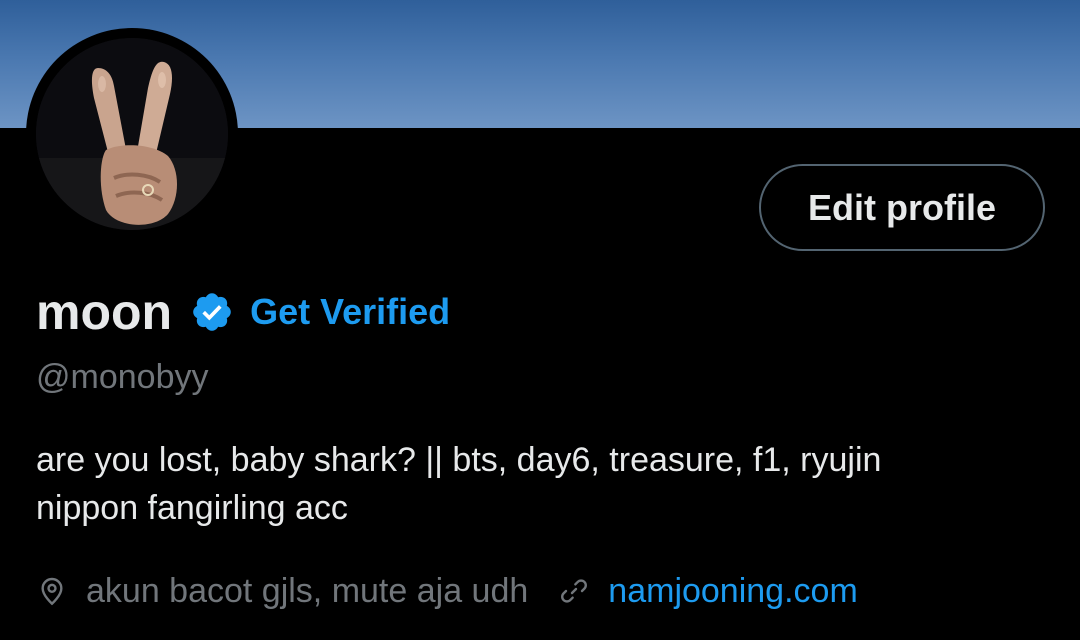 The image size is (1080, 640). I want to click on verified-badge-icon, so click(212, 312).